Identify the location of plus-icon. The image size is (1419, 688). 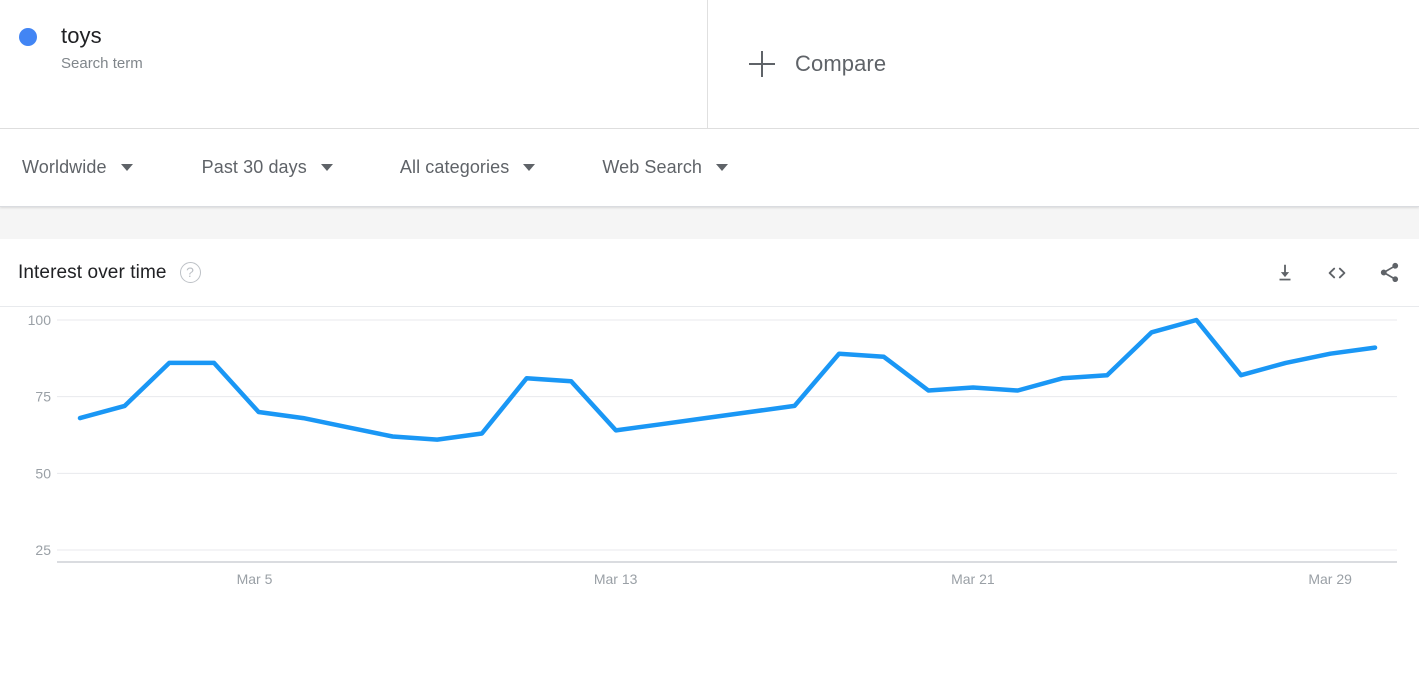
(762, 64).